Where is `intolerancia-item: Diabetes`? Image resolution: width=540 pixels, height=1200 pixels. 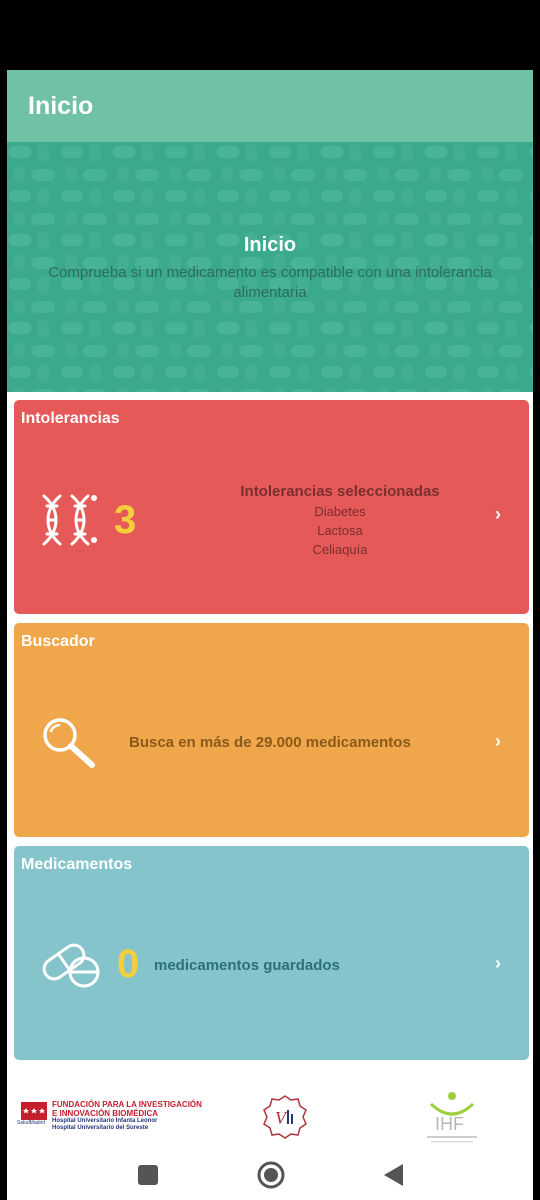 intolerancia-item: Diabetes is located at coordinates (340, 511).